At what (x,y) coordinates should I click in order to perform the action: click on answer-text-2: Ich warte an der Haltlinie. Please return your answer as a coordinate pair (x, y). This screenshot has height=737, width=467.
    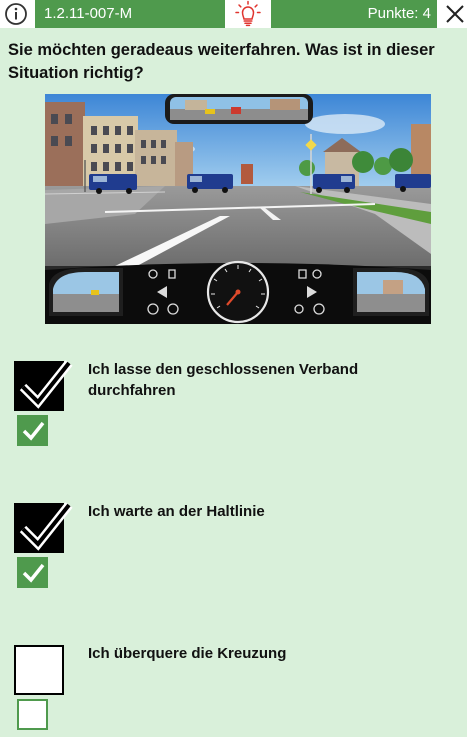
    Looking at the image, I should click on (176, 511).